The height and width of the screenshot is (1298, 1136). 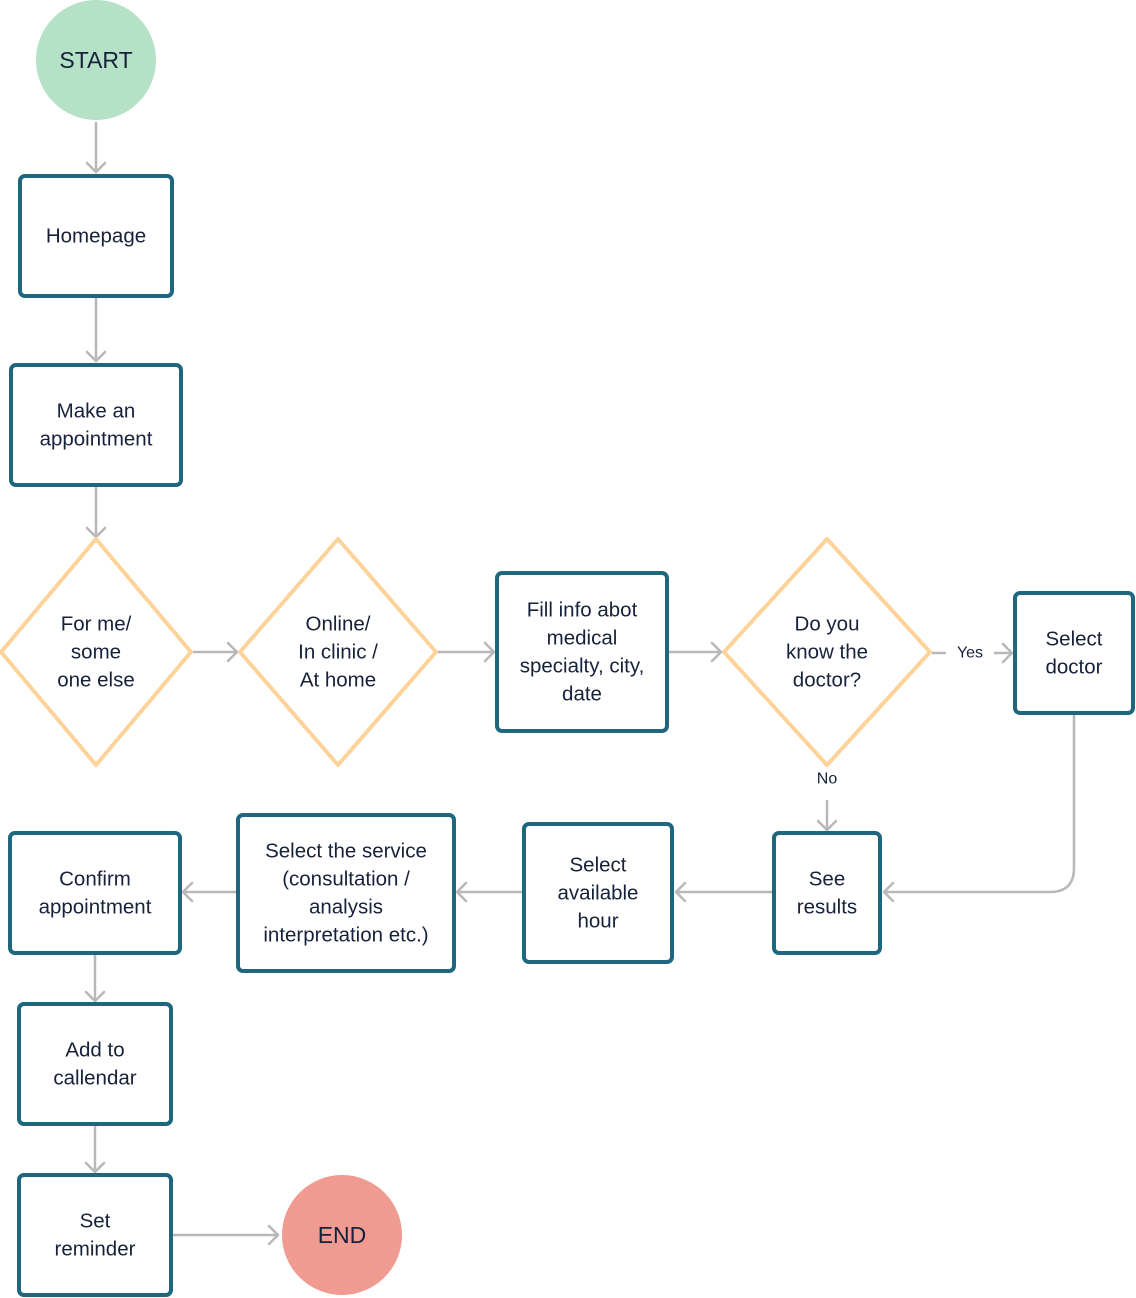 What do you see at coordinates (827, 907) in the screenshot?
I see `node-label-line: results` at bounding box center [827, 907].